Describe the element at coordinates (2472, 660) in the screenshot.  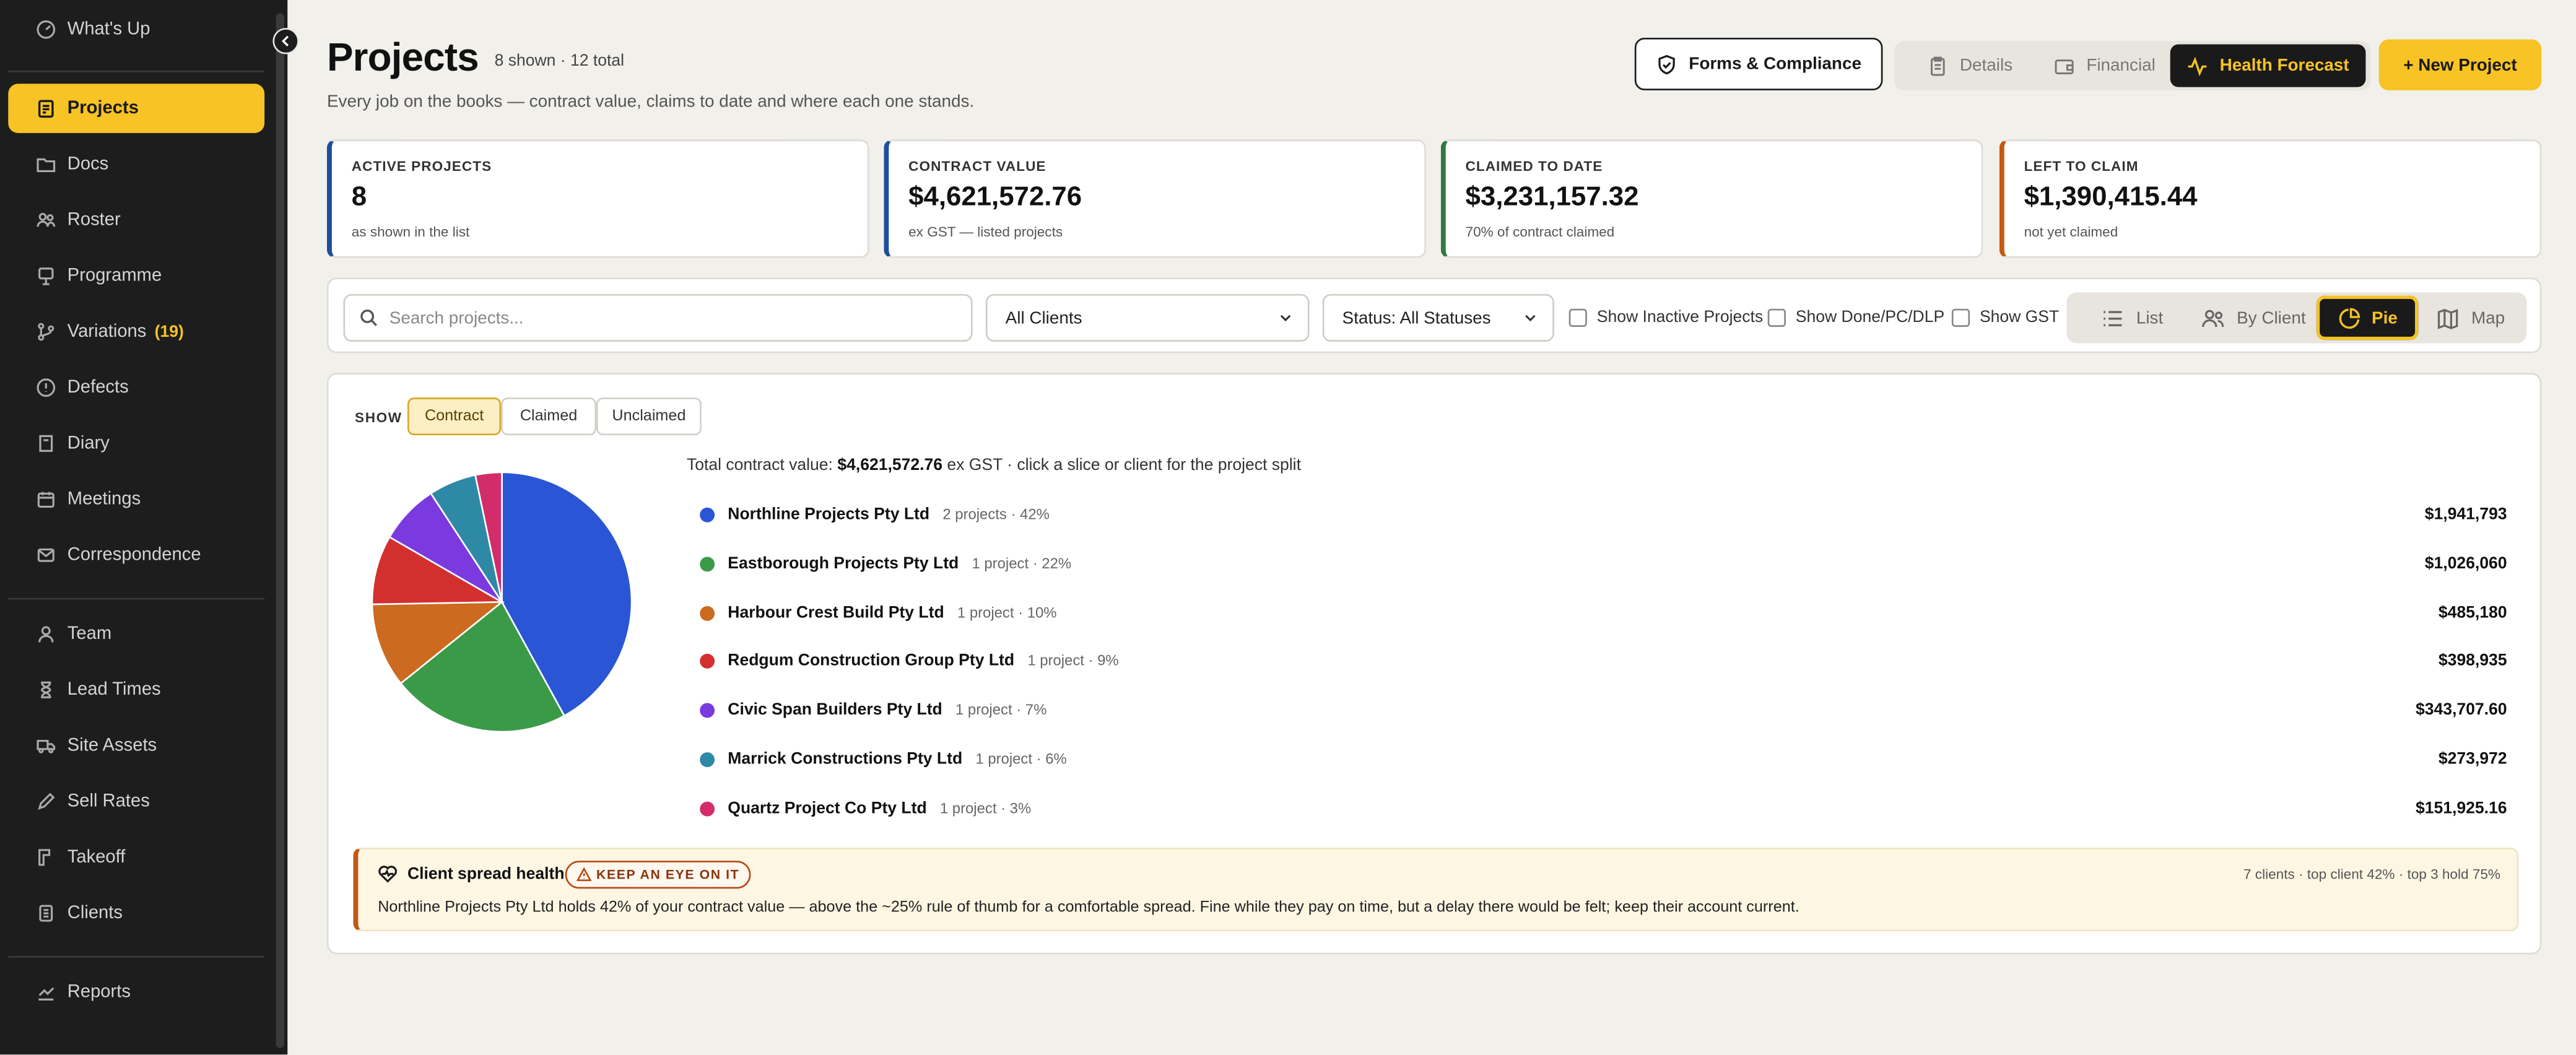
I see `client-amount: $398,935` at that location.